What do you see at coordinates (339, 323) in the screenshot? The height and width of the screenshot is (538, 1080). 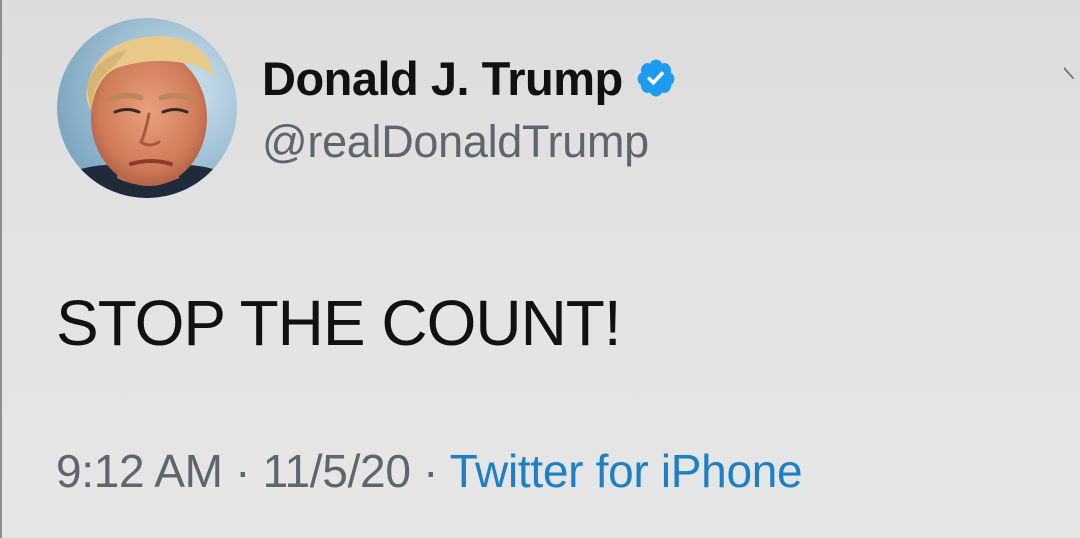 I see `tweet-text: STOP THE COUNT!` at bounding box center [339, 323].